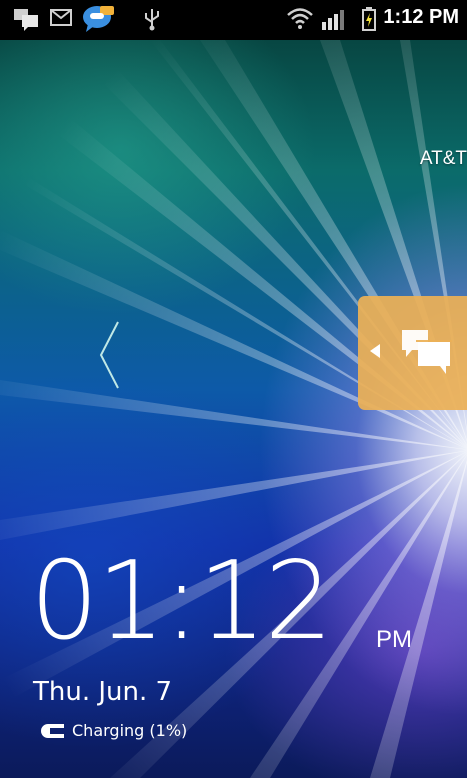  Describe the element at coordinates (443, 158) in the screenshot. I see `carrier-label: AT&T` at that location.